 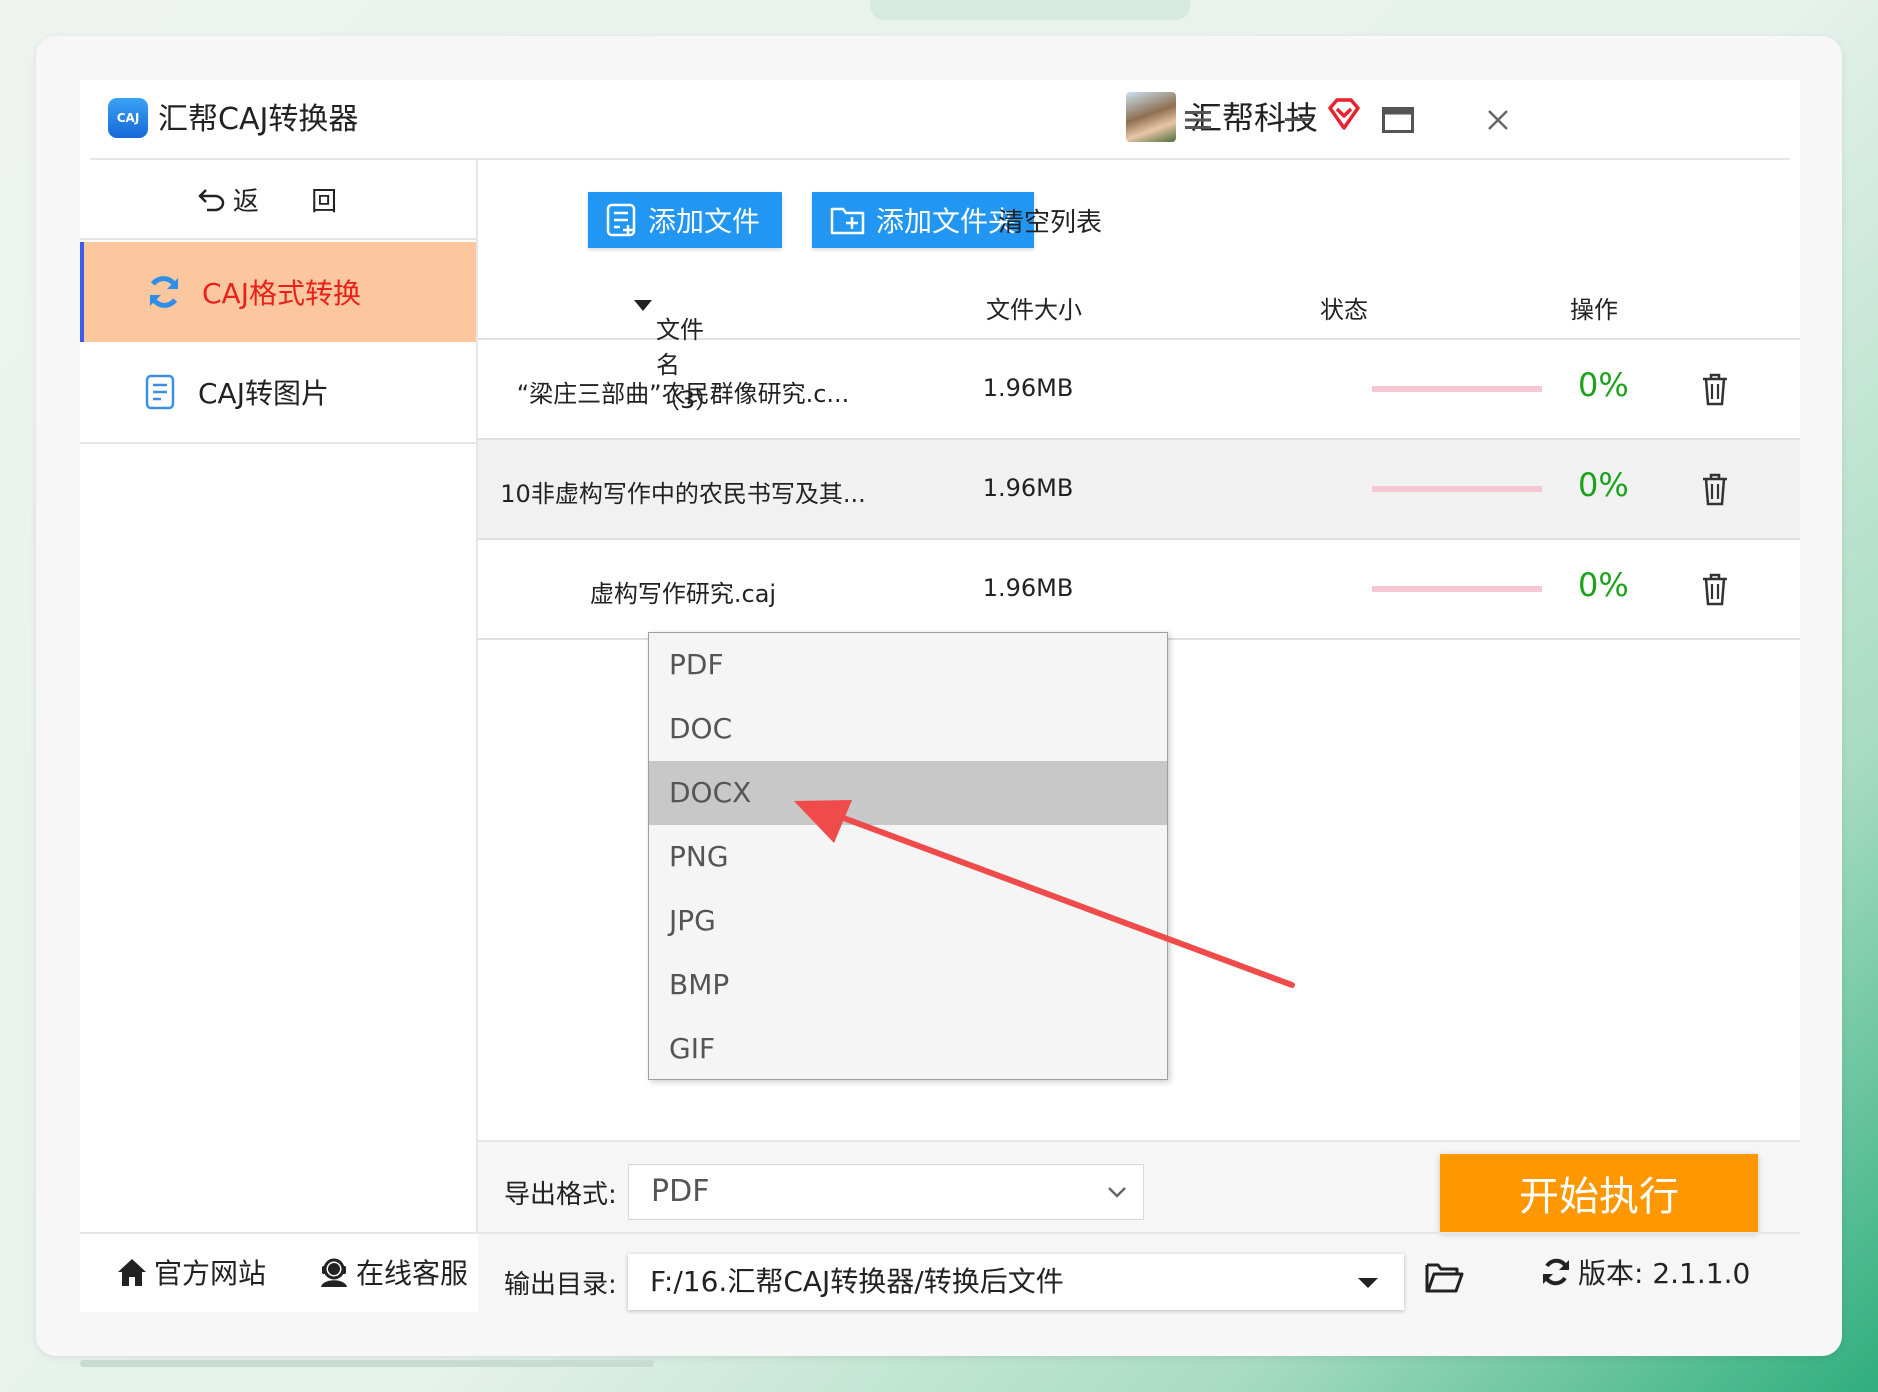 What do you see at coordinates (1556, 1272) in the screenshot?
I see `sync-icon` at bounding box center [1556, 1272].